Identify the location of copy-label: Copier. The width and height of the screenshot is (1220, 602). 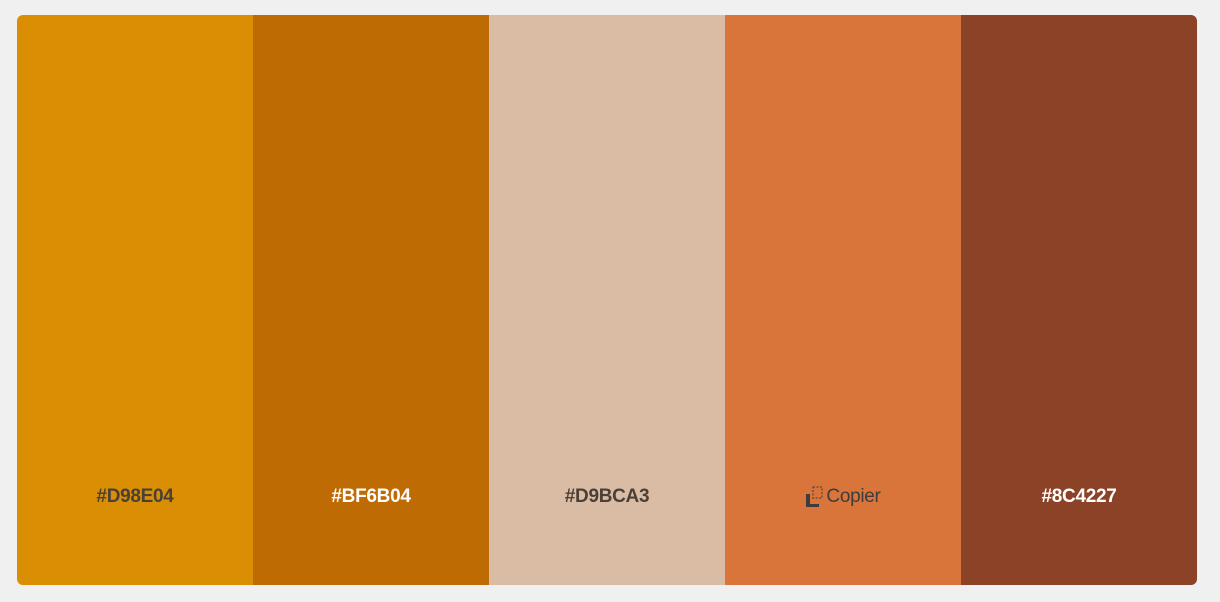
(853, 496).